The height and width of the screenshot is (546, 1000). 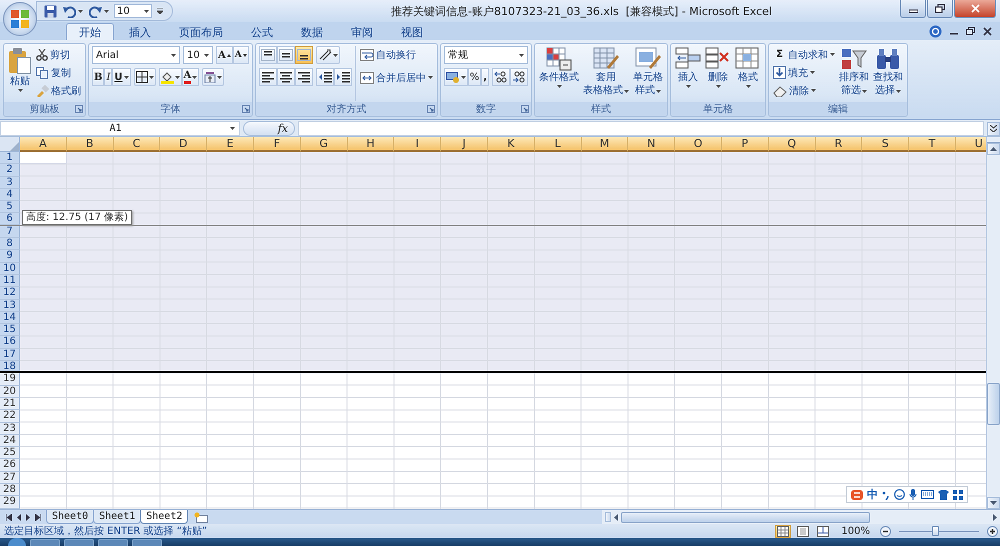 I want to click on number-format-field: 常规, so click(x=486, y=55).